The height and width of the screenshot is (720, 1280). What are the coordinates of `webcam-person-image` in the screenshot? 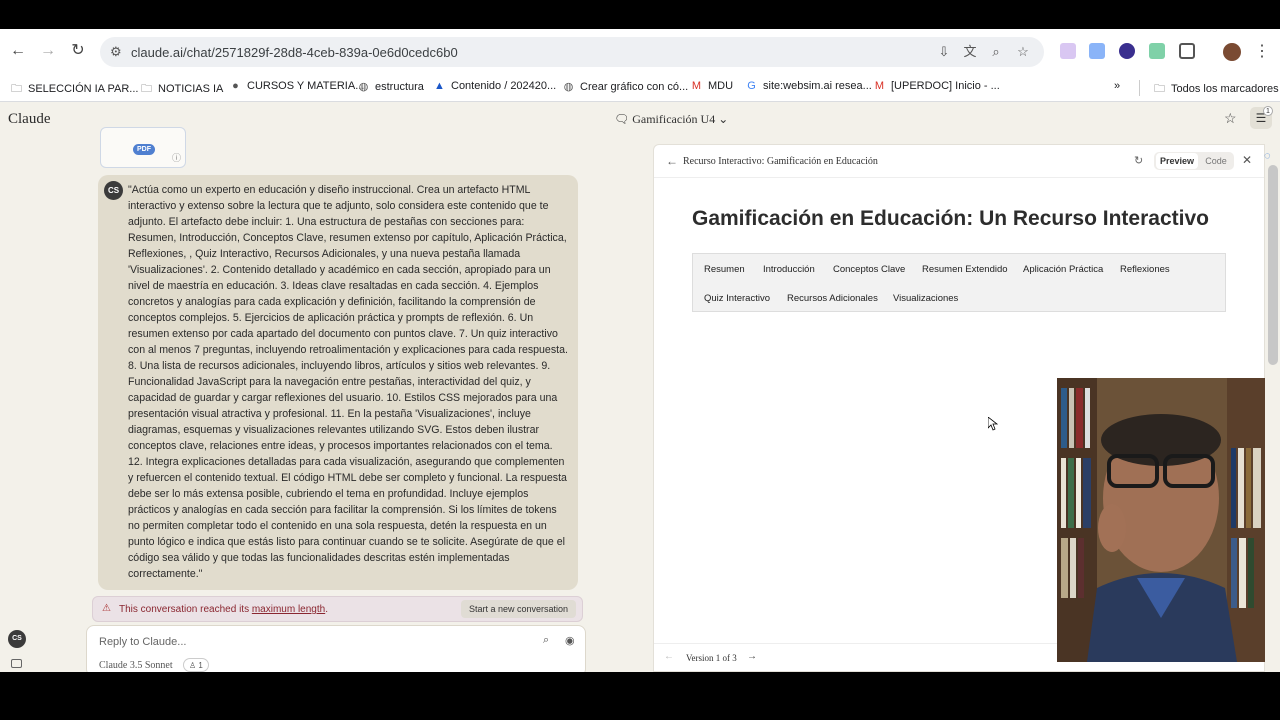 It's located at (1161, 520).